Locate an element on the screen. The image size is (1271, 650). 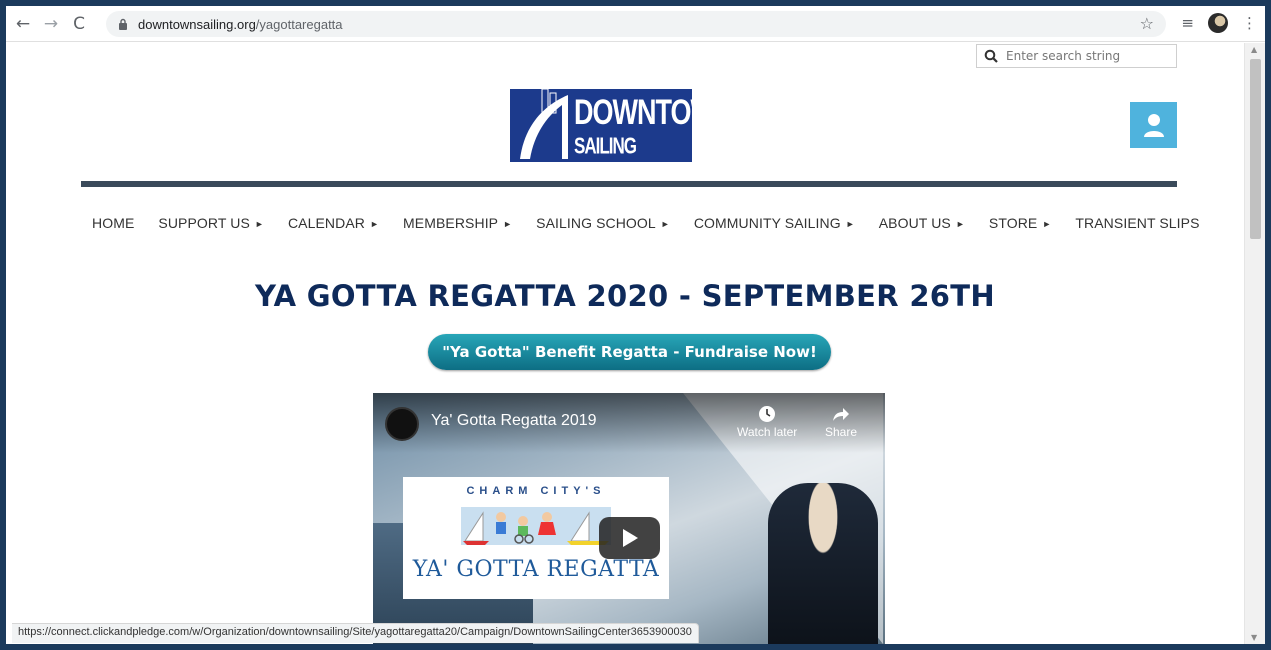
nav-item-transient-slips: TRANSIENT SLIPS is located at coordinates (1137, 223).